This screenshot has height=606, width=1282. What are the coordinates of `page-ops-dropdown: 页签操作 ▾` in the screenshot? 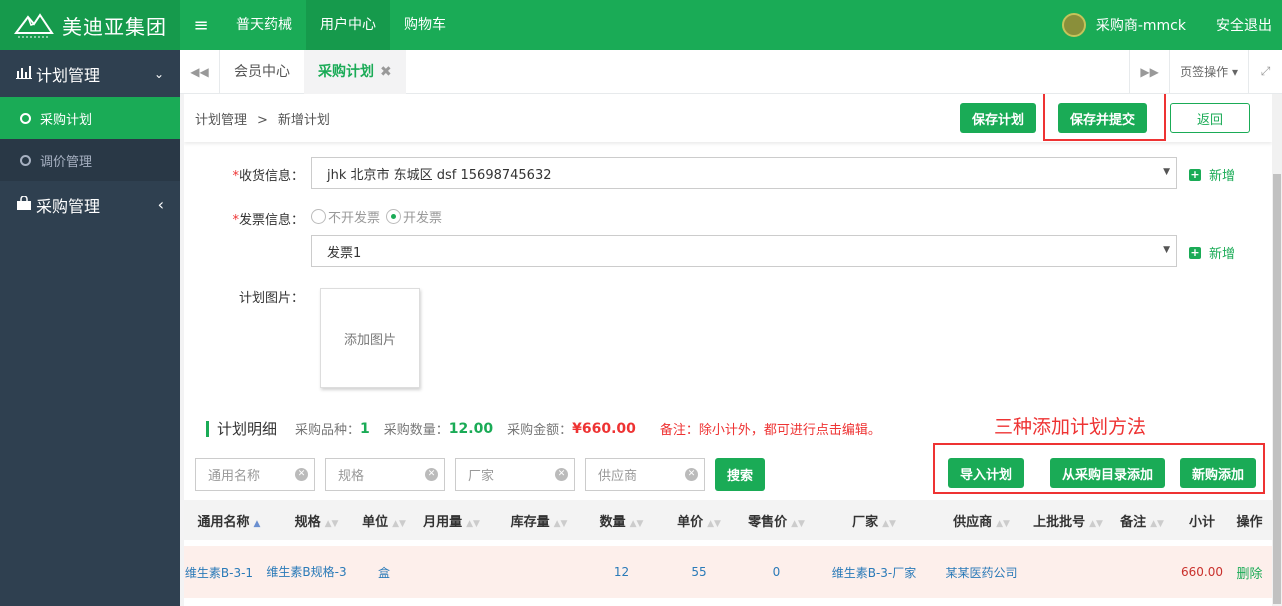 It's located at (1208, 71).